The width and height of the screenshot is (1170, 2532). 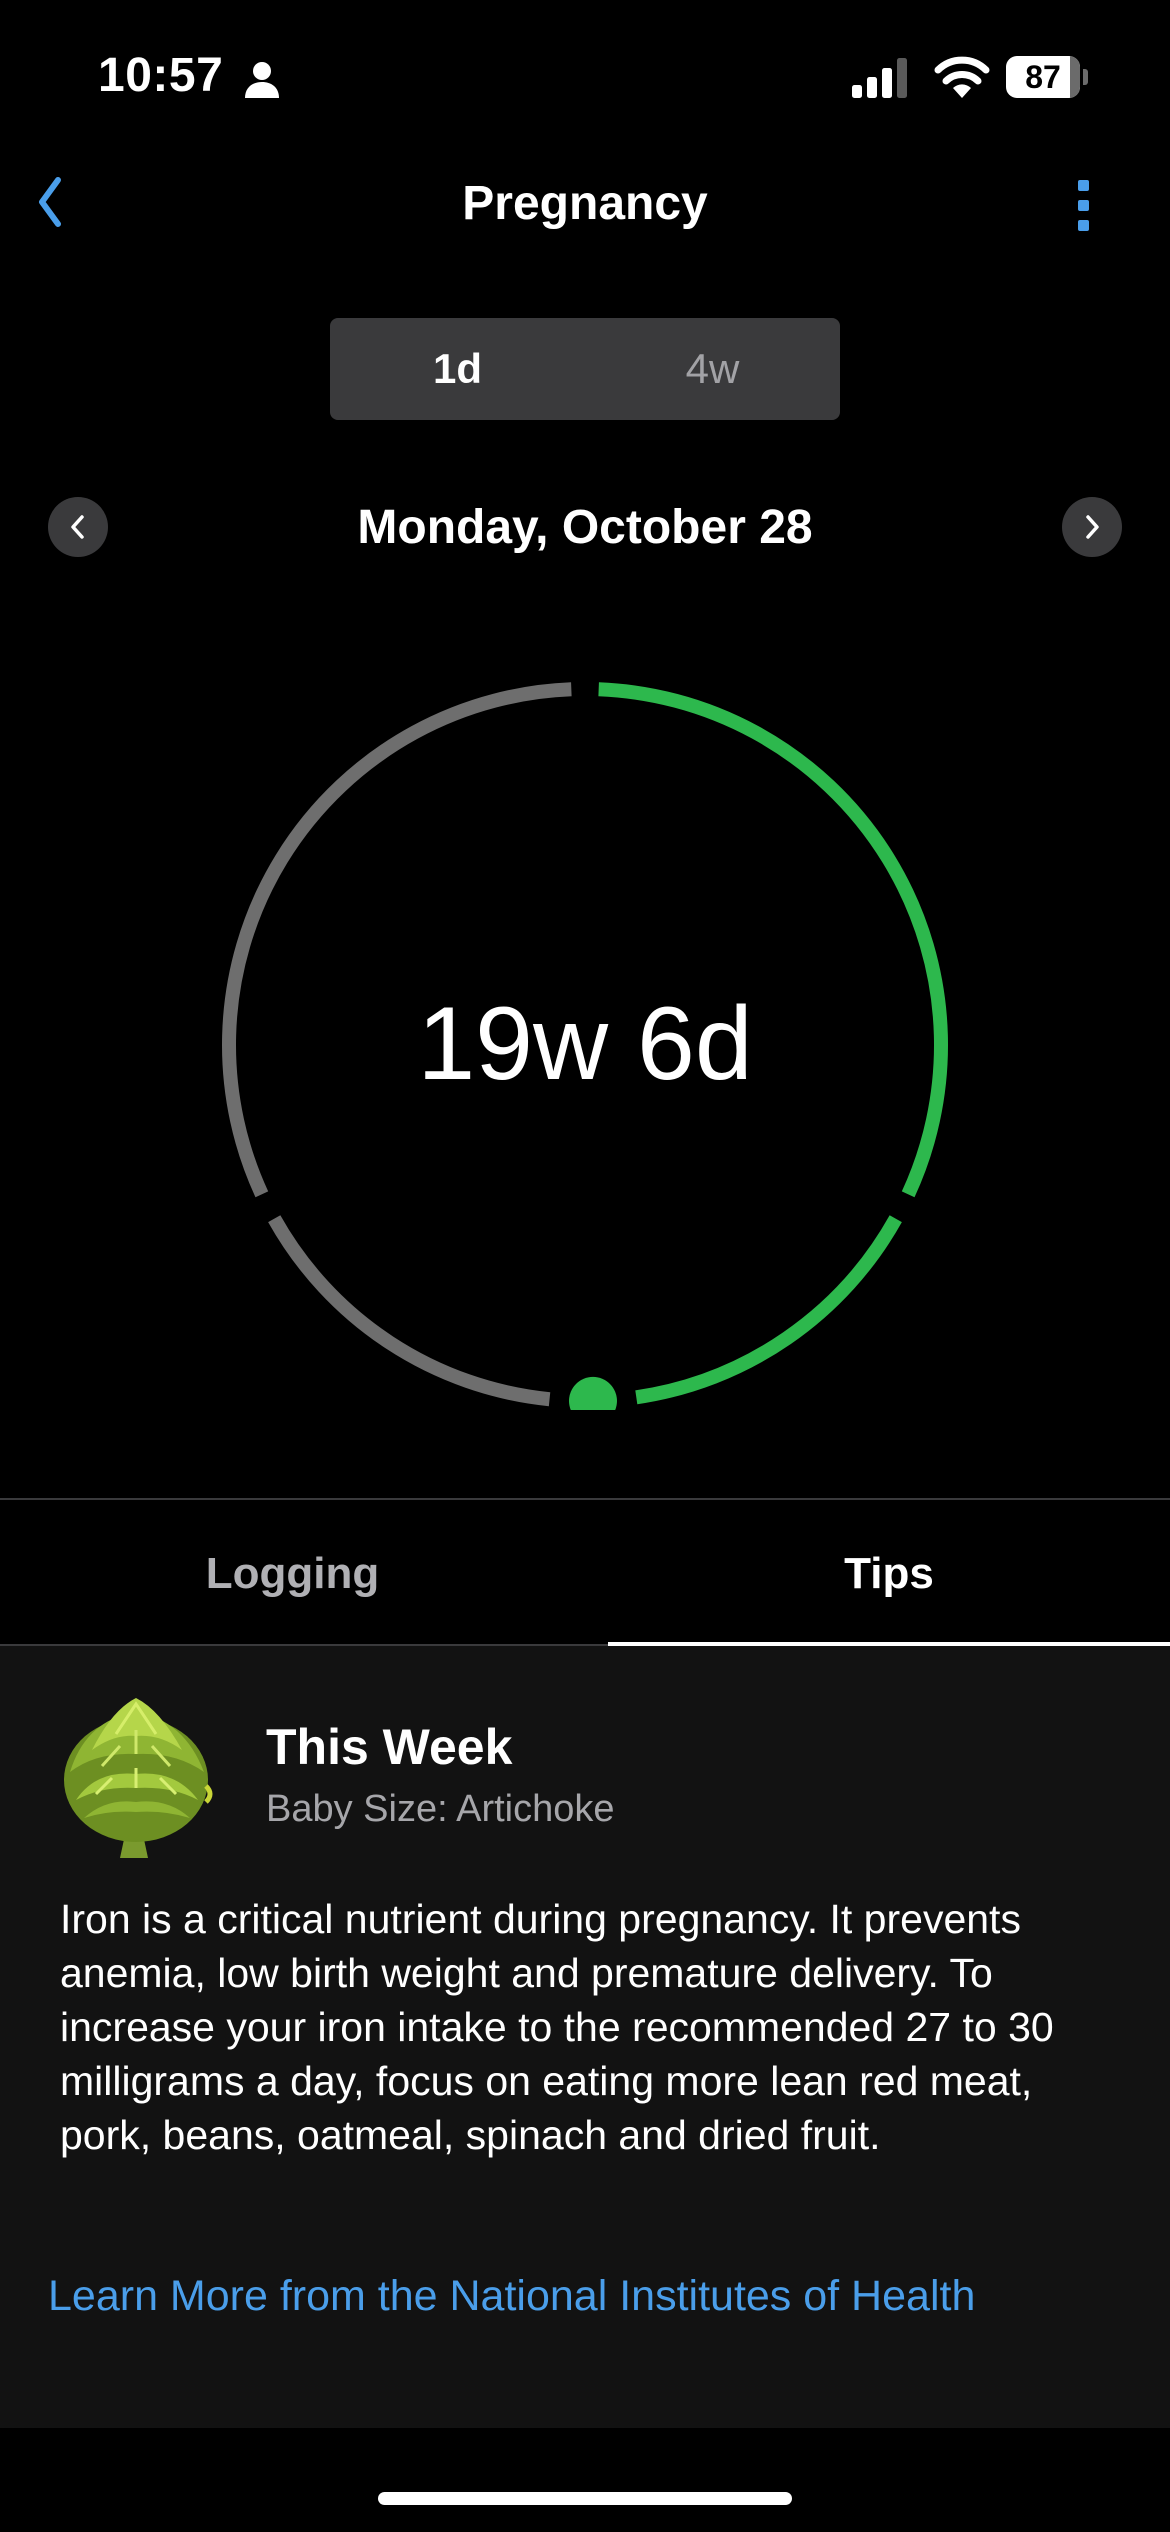 What do you see at coordinates (457, 369) in the screenshot?
I see `range-option-1d: 1d` at bounding box center [457, 369].